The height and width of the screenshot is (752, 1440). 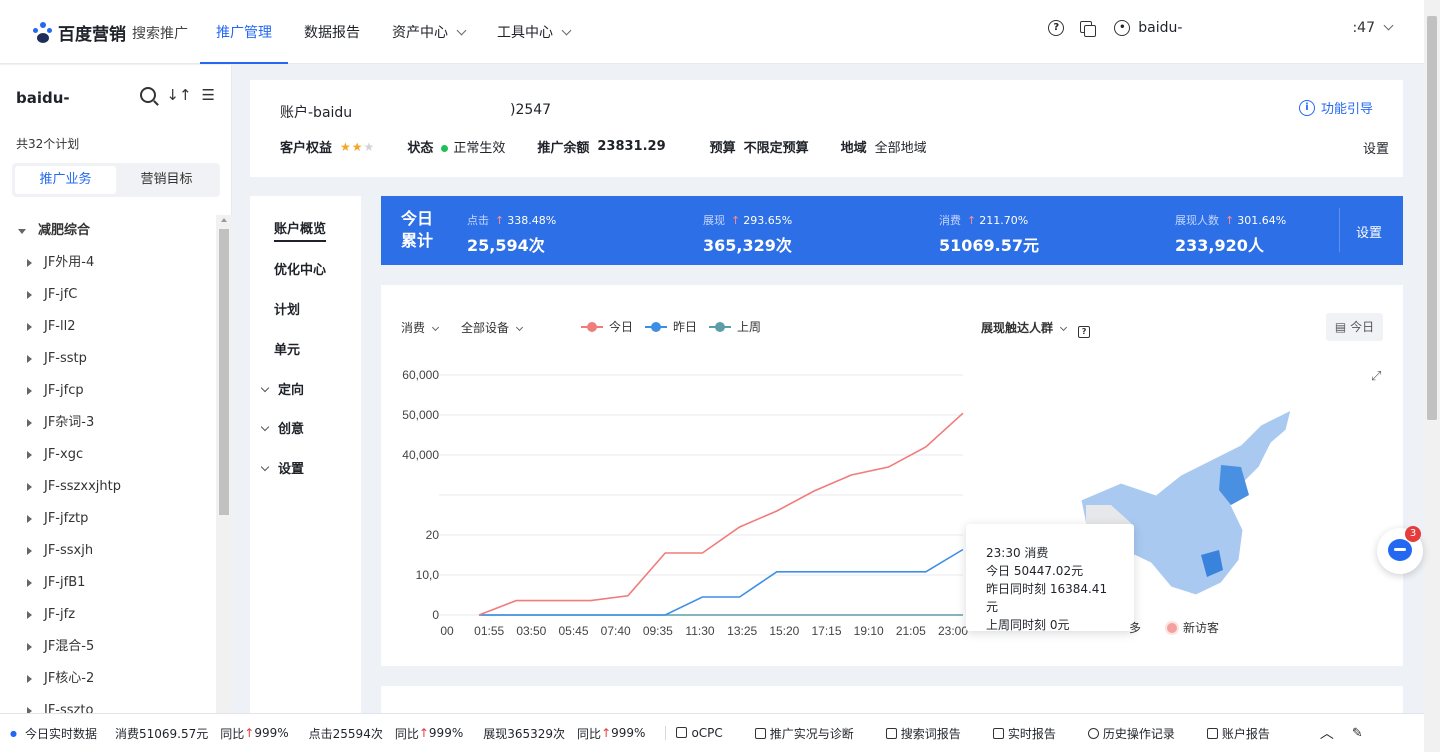 What do you see at coordinates (66, 518) in the screenshot?
I see `tree-item-label: JF-jfztp` at bounding box center [66, 518].